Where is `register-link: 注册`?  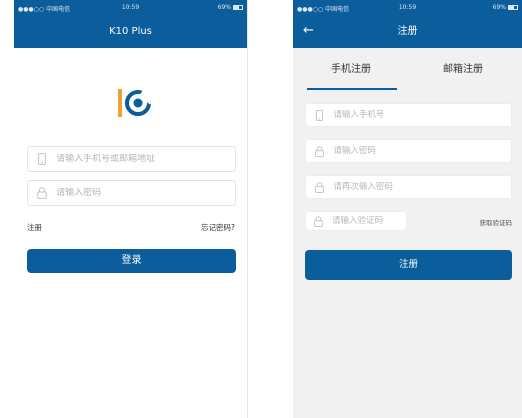 register-link: 注册 is located at coordinates (34, 227).